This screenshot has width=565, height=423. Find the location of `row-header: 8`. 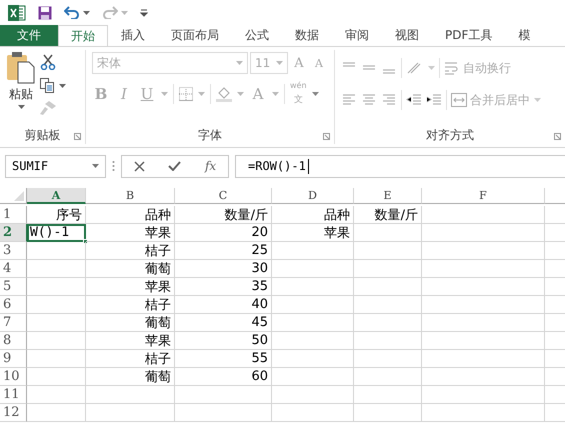

row-header: 8 is located at coordinates (13, 341).